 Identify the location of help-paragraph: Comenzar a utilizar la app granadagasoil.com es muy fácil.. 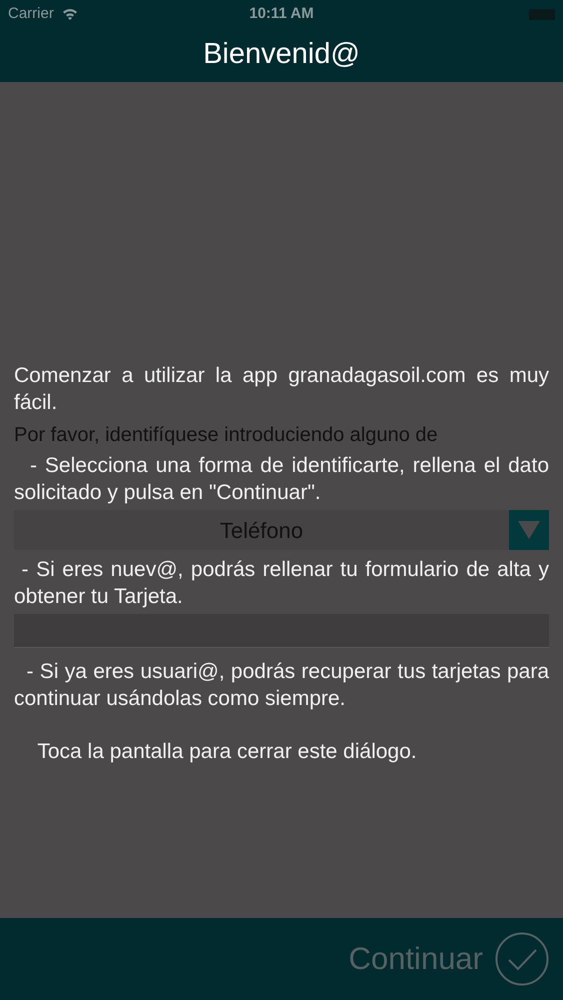
(281, 389).